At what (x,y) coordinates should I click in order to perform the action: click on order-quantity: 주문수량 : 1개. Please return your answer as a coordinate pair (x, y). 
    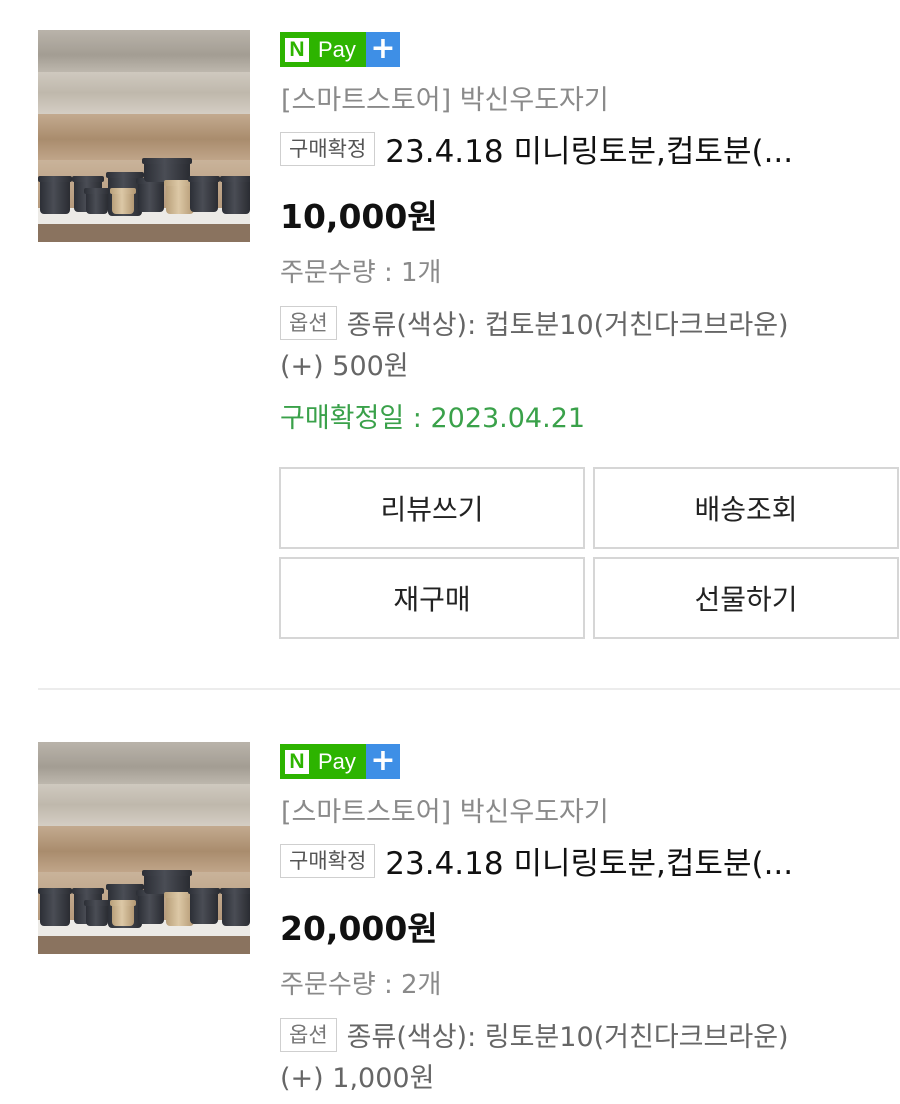
    Looking at the image, I should click on (361, 273).